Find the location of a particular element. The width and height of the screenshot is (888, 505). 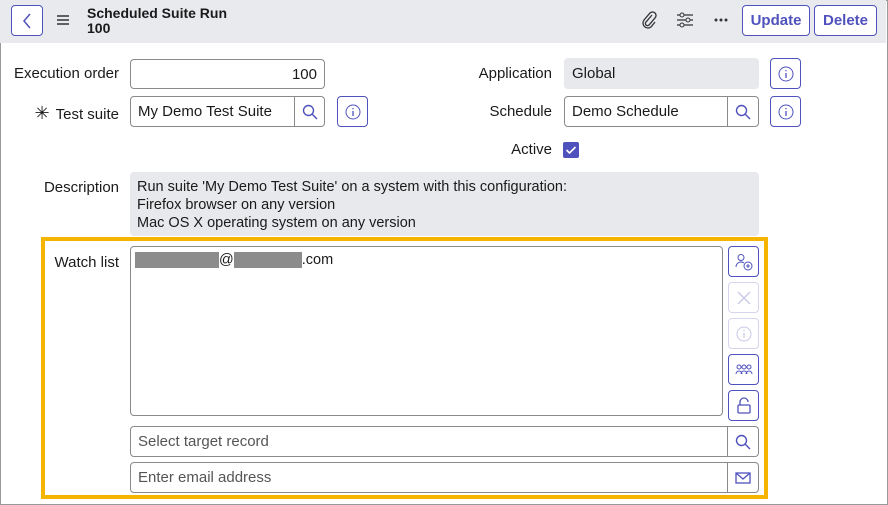

add-user-button is located at coordinates (743, 261).